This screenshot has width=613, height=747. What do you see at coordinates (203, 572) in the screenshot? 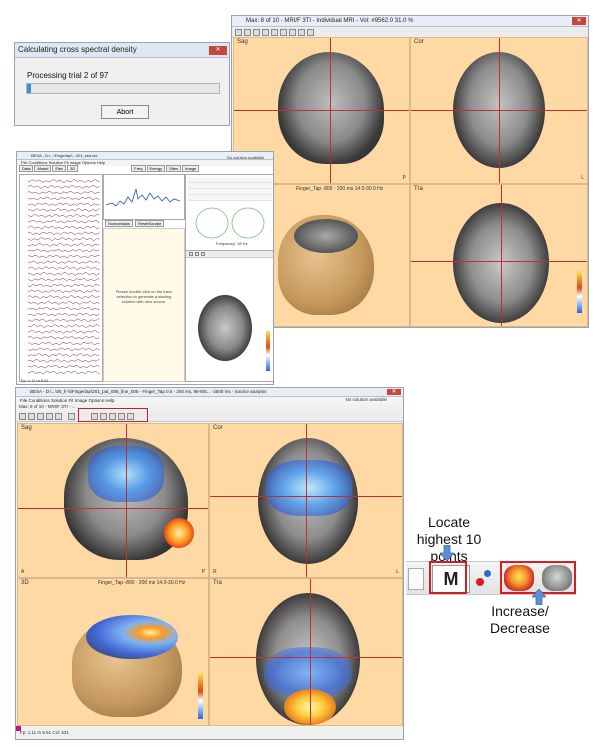
I see `corner-label-p: P` at bounding box center [203, 572].